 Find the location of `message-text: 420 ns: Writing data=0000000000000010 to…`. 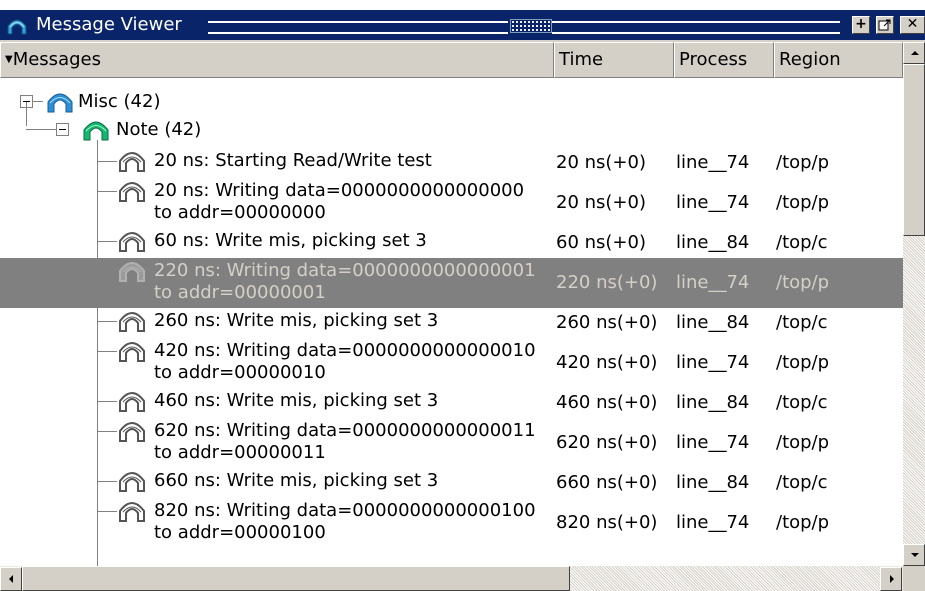

message-text: 420 ns: Writing data=0000000000000010 to… is located at coordinates (345, 361).